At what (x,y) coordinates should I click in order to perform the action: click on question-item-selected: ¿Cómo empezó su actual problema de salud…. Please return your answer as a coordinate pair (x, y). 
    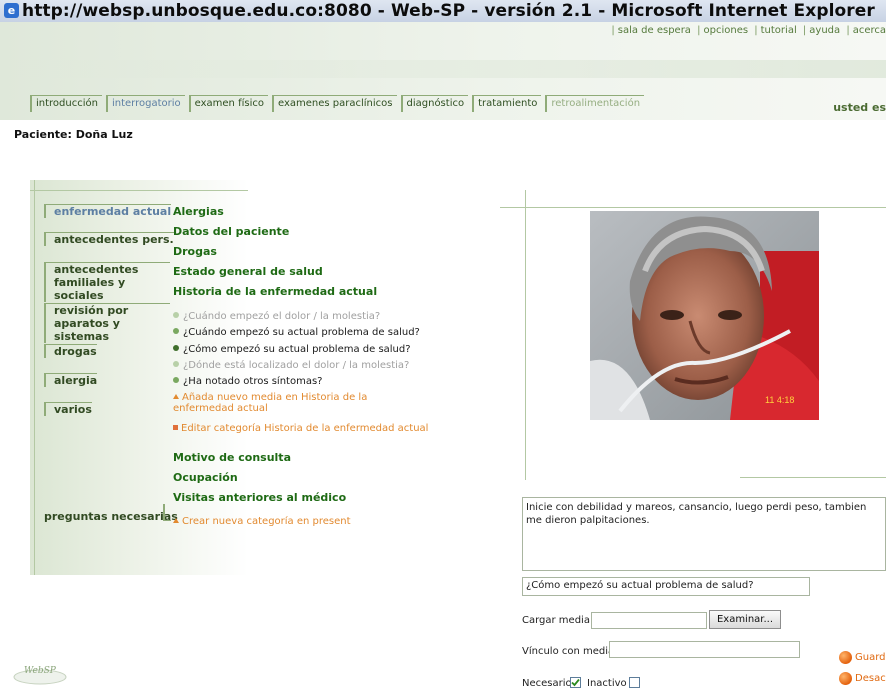
    Looking at the image, I should click on (292, 349).